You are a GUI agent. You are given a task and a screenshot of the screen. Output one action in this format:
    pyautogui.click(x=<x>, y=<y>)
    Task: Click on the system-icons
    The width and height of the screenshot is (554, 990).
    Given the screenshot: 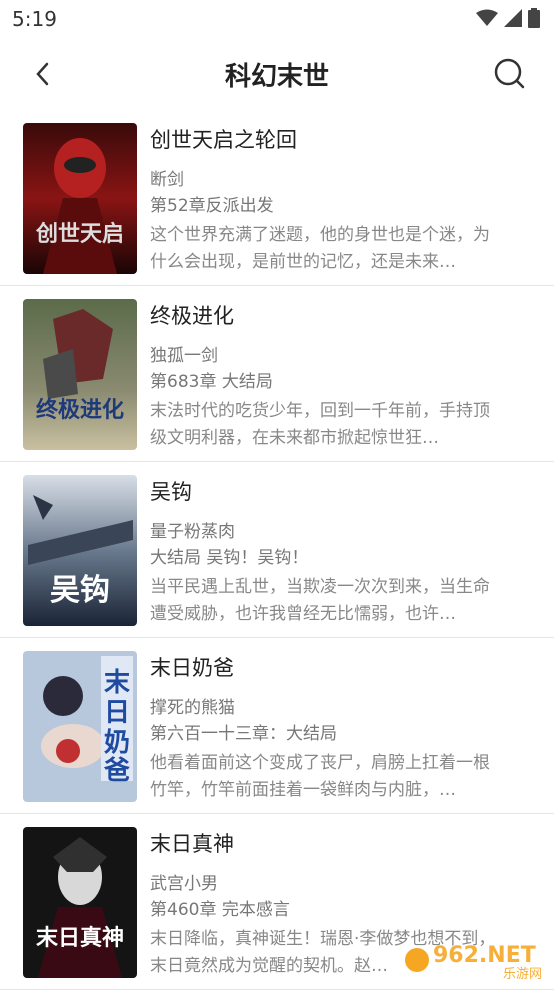 What is the action you would take?
    pyautogui.click(x=508, y=18)
    